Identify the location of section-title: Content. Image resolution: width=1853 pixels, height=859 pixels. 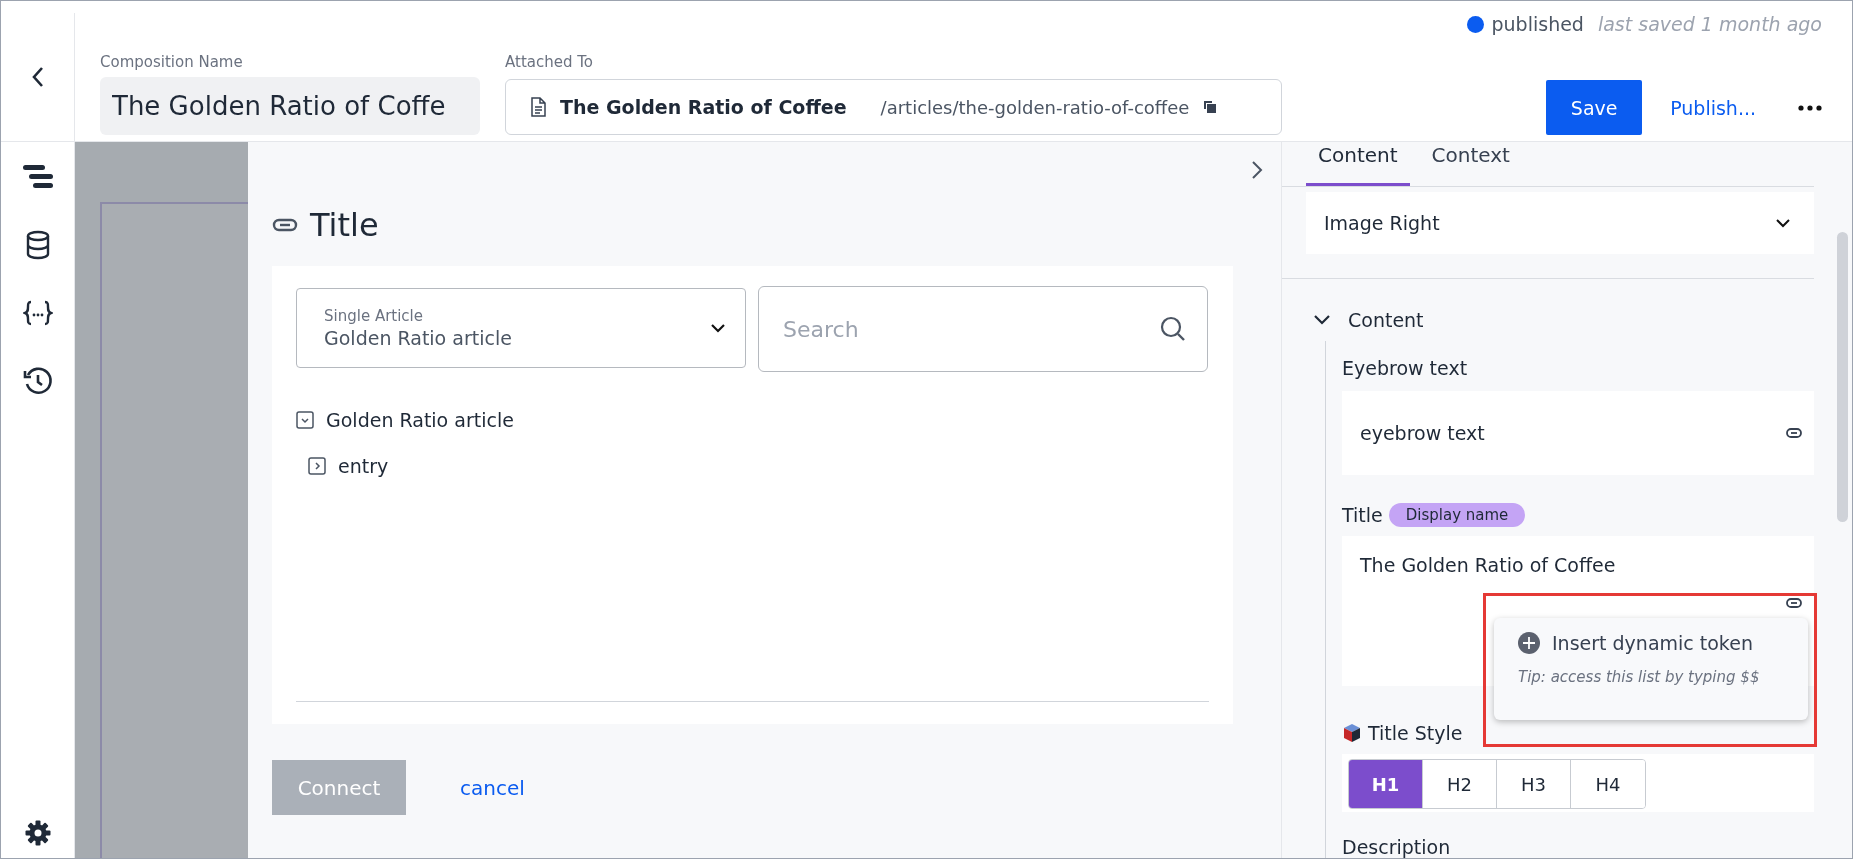
(1386, 320).